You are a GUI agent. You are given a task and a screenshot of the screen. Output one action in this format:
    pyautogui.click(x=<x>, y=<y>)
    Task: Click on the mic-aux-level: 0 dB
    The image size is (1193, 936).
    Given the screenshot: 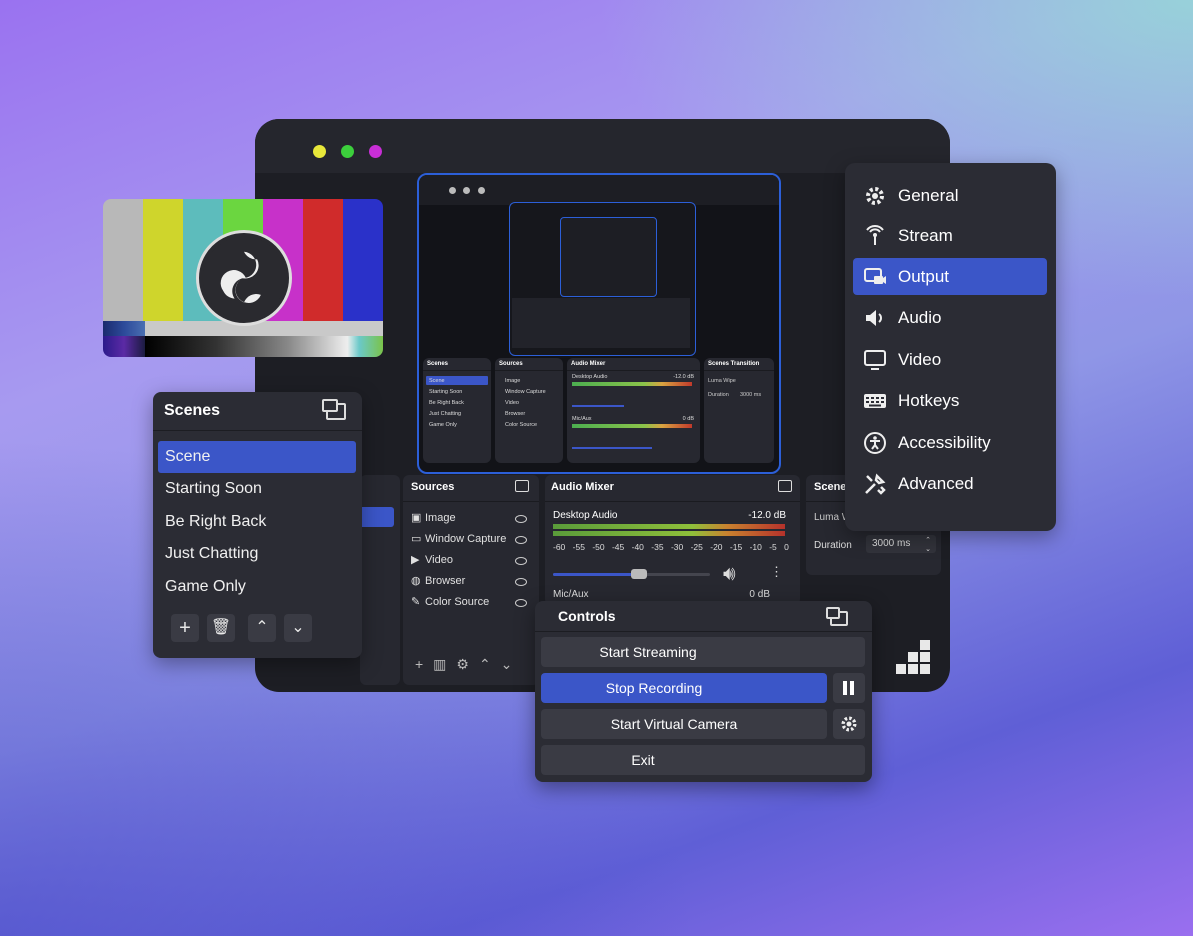 What is the action you would take?
    pyautogui.click(x=759, y=594)
    